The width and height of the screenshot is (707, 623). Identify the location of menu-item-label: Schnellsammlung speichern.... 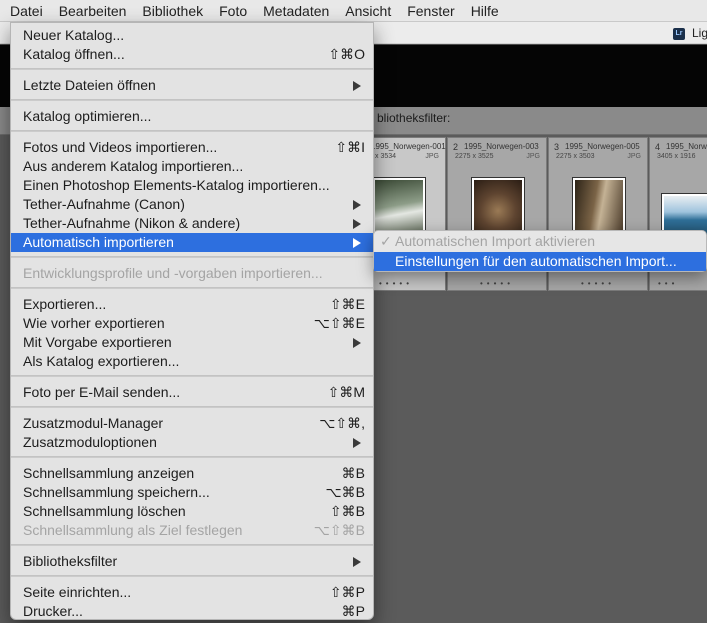
(116, 492).